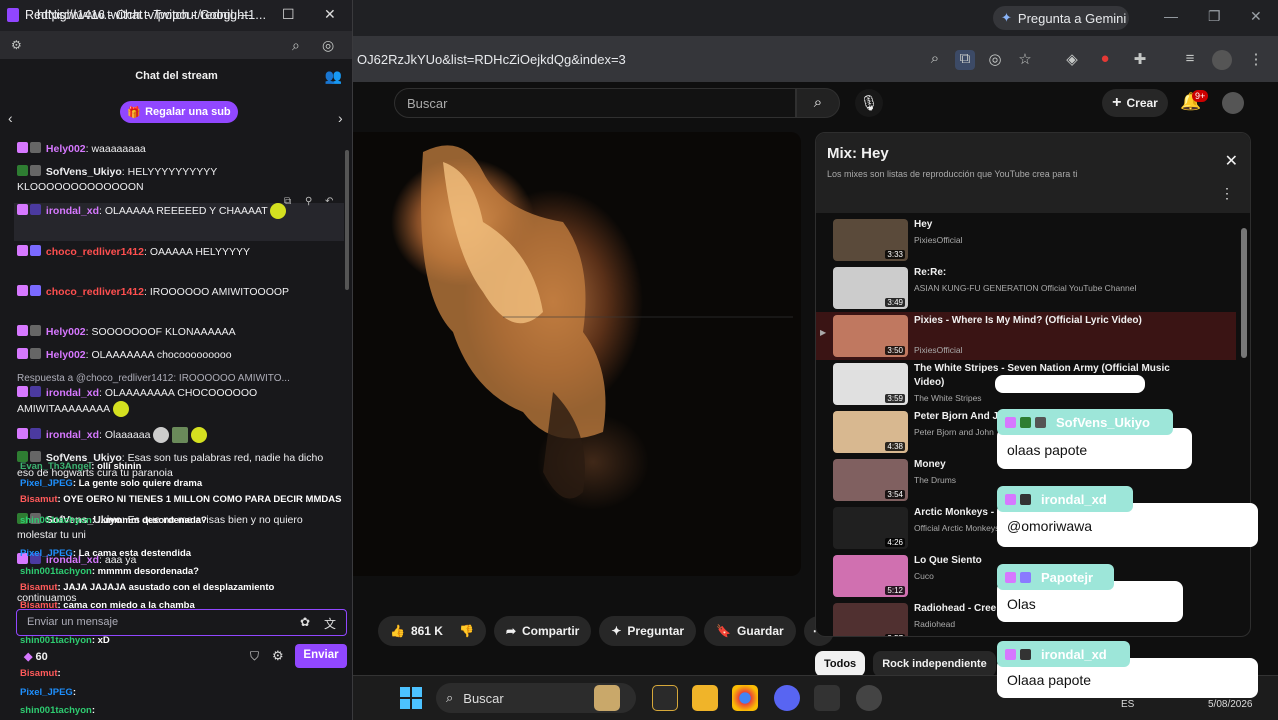  I want to click on gemini-button: ✦ Pregunta a Gemini, so click(1061, 18).